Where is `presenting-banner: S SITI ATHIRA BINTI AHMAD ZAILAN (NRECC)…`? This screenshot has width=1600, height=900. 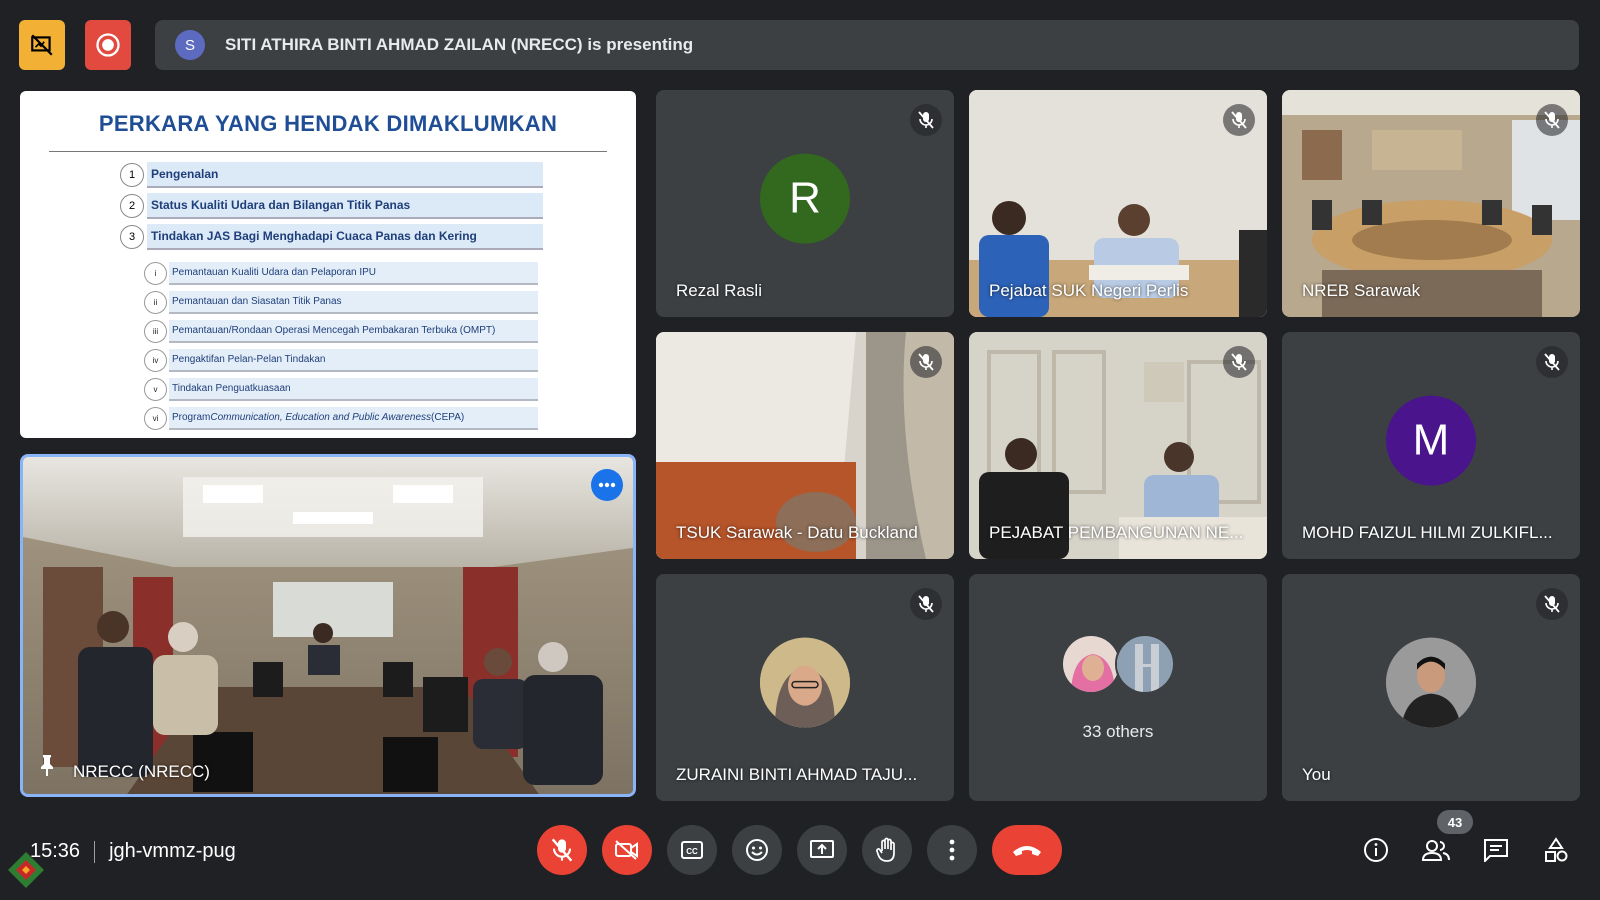
presenting-banner: S SITI ATHIRA BINTI AHMAD ZAILAN (NRECC)… is located at coordinates (867, 45).